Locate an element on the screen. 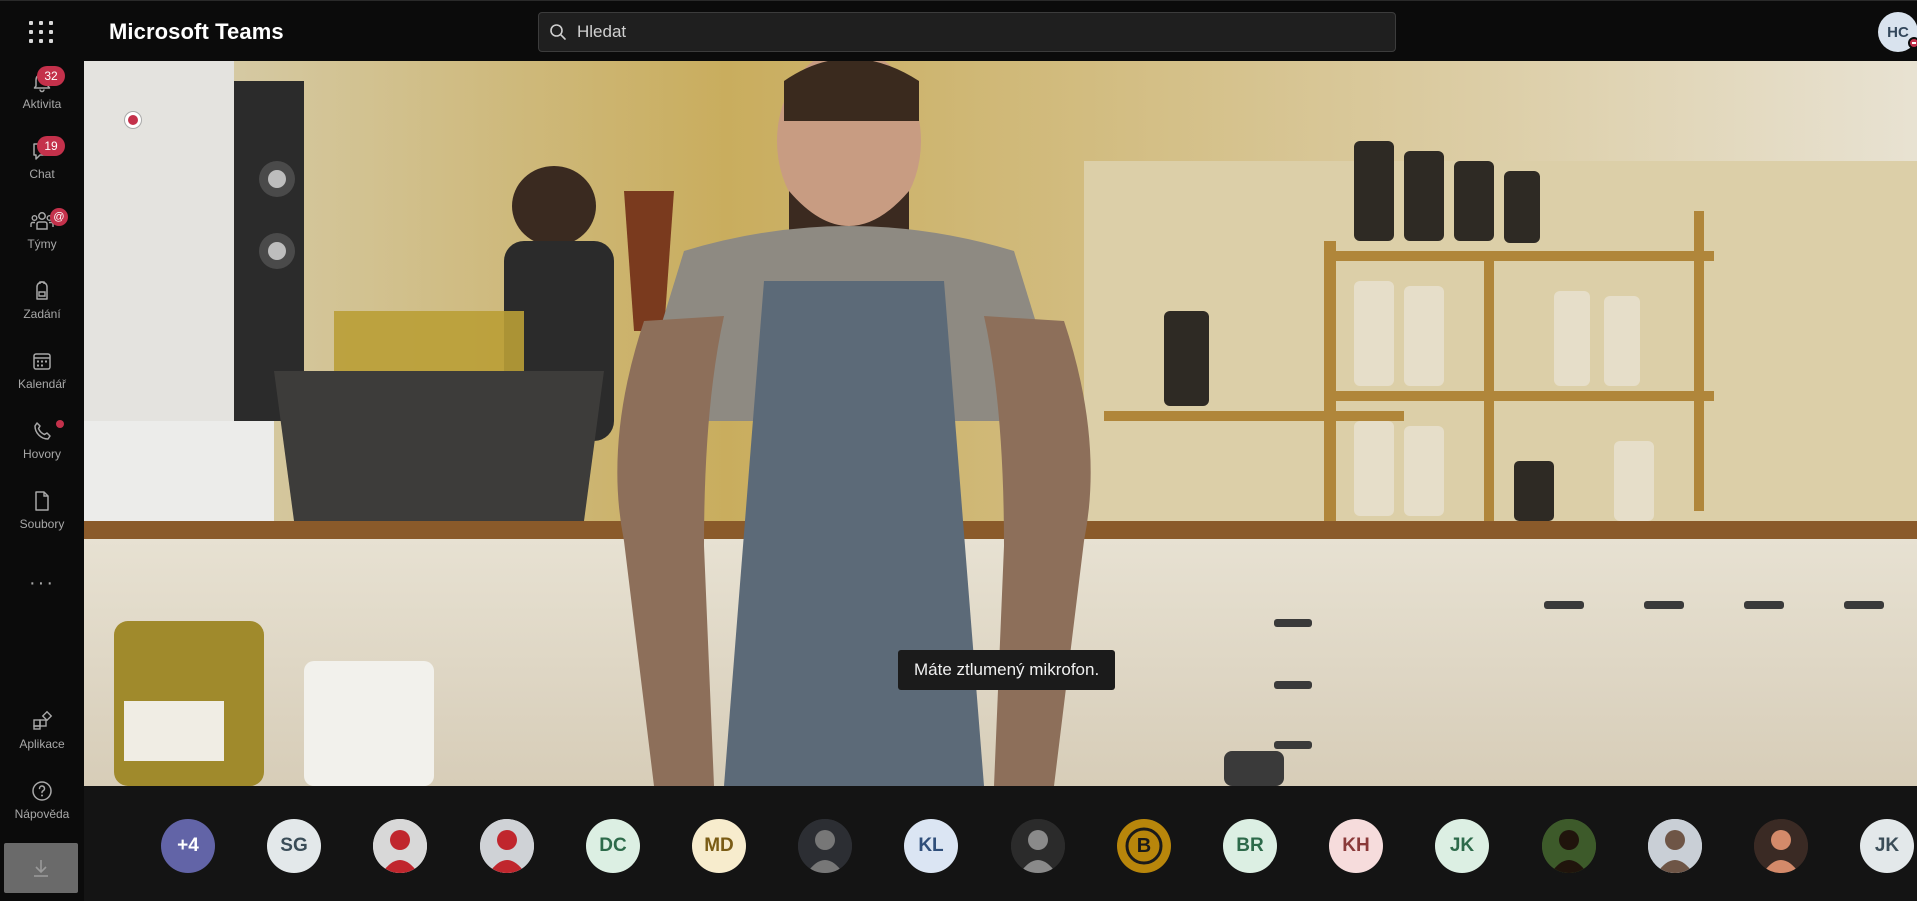  rail-label-chat: Chat is located at coordinates (42, 174).